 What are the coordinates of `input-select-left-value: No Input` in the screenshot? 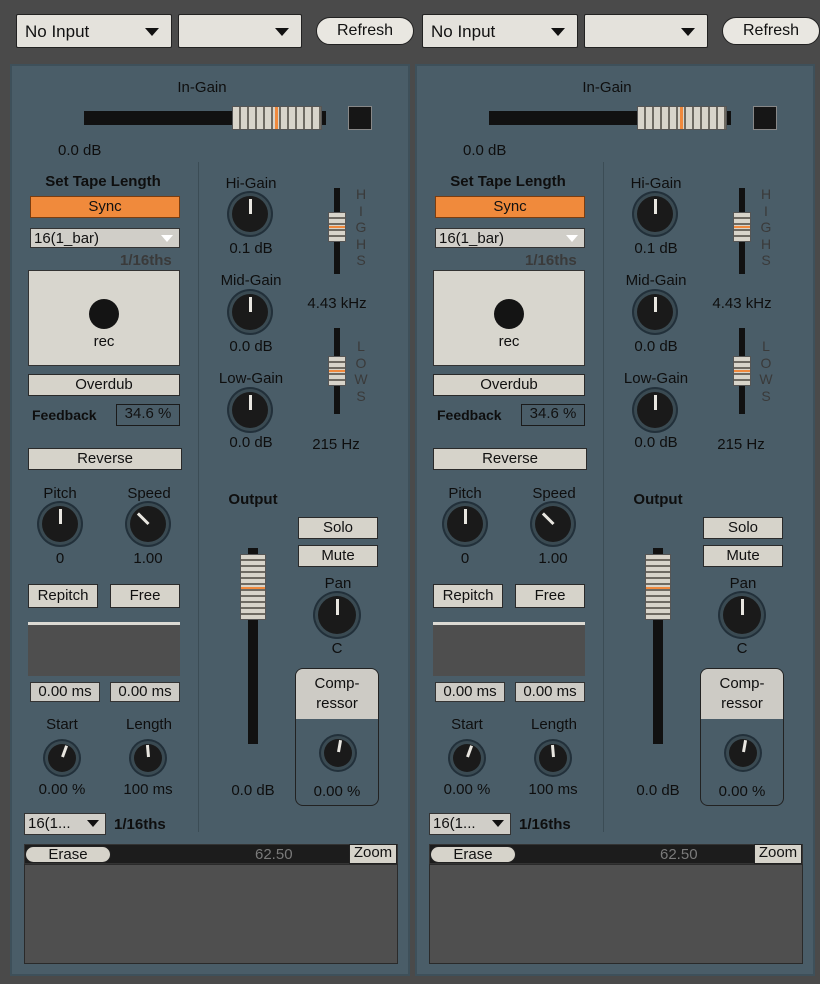 It's located at (57, 31).